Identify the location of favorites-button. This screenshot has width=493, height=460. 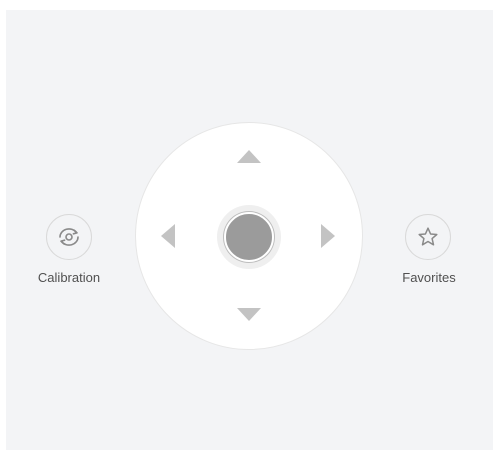
(428, 237).